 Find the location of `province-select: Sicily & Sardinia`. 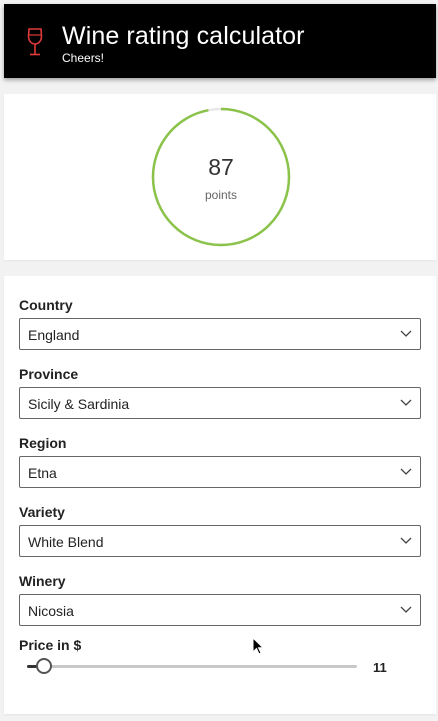

province-select: Sicily & Sardinia is located at coordinates (220, 403).